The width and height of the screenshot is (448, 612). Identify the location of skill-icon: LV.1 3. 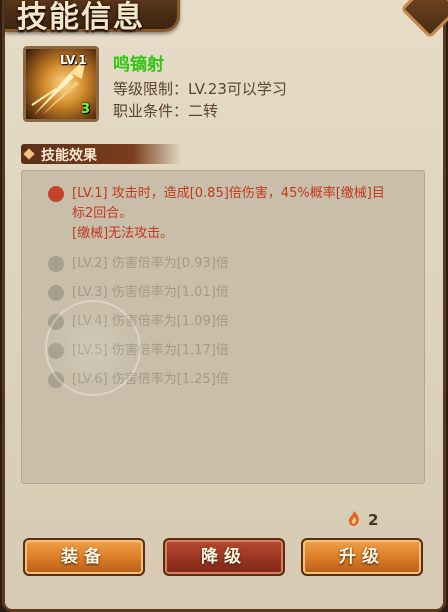
(61, 84).